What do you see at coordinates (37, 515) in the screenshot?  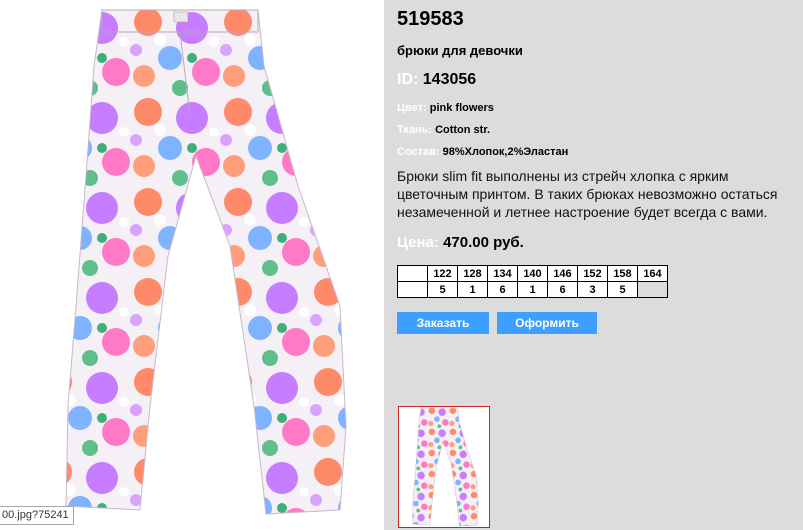 I see `status-tooltip: 00.jpg?75241` at bounding box center [37, 515].